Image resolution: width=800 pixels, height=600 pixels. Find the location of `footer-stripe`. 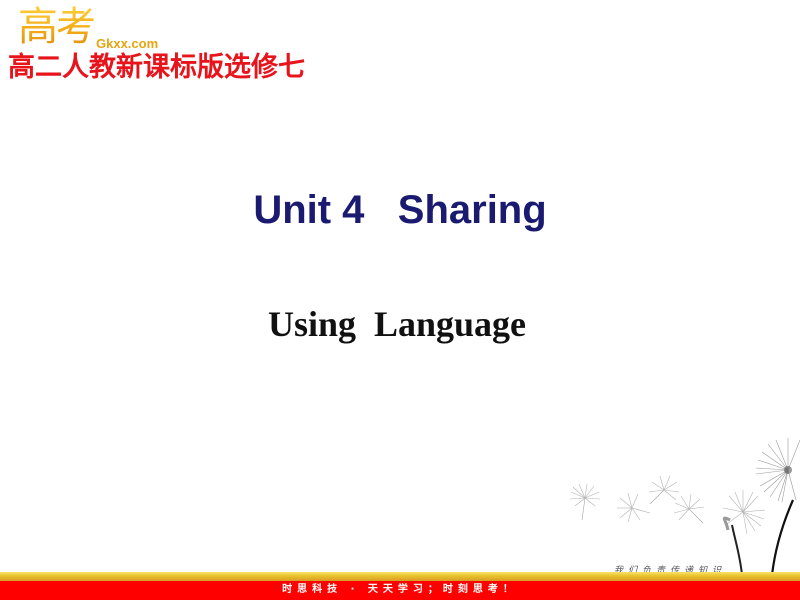

footer-stripe is located at coordinates (400, 576).